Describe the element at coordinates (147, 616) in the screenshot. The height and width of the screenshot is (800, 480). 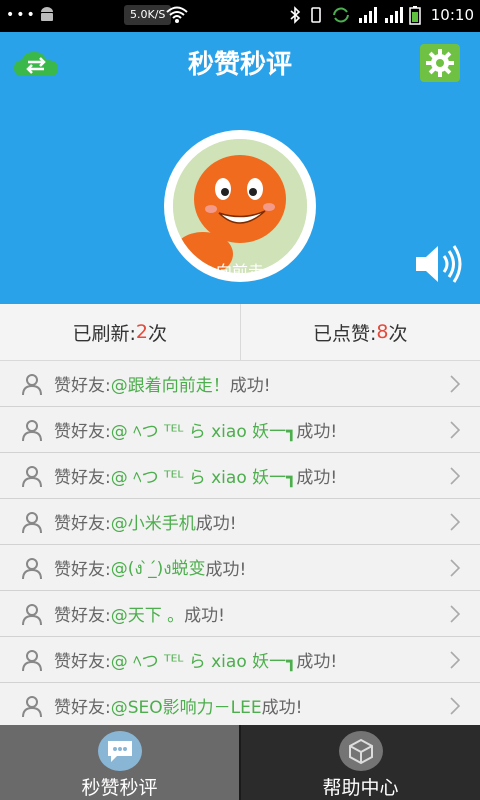
I see `item-target: @天下 。` at that location.